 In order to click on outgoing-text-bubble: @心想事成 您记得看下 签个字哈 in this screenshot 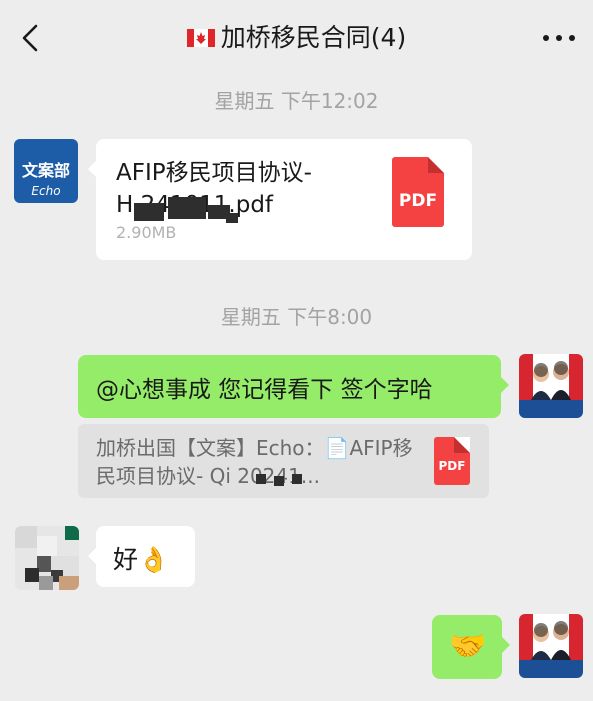, I will do `click(293, 386)`.